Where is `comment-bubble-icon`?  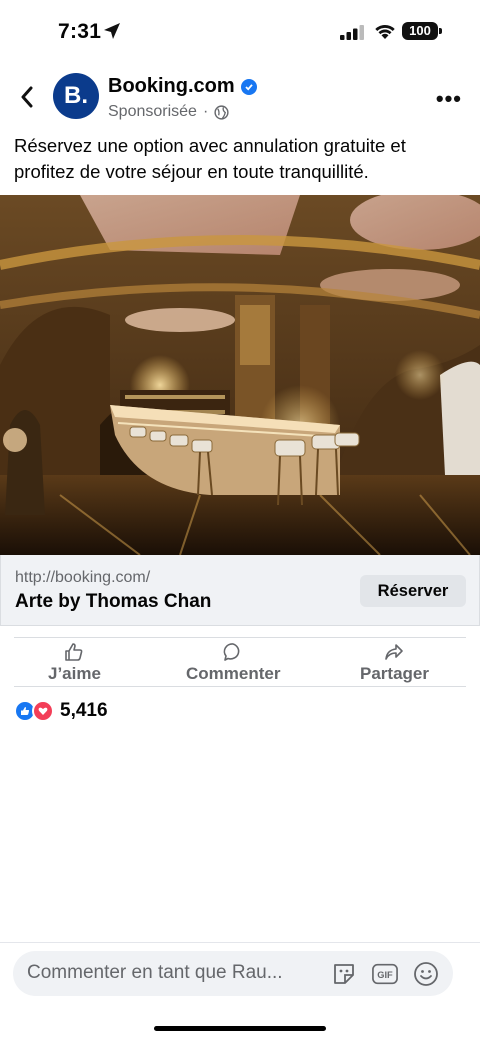 comment-bubble-icon is located at coordinates (231, 652).